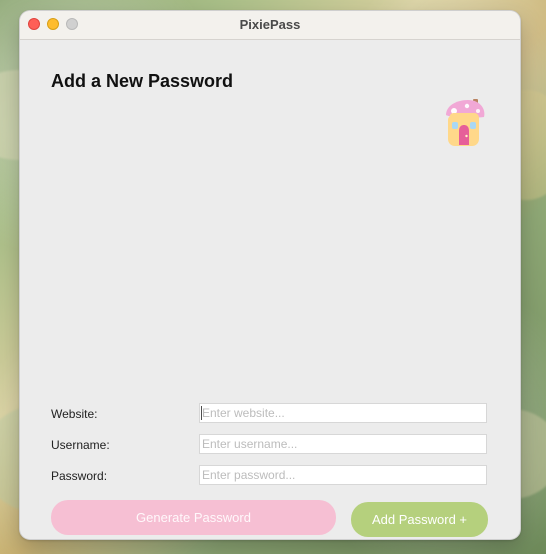 Image resolution: width=546 pixels, height=554 pixels. I want to click on titlebar: PixiePass, so click(270, 25).